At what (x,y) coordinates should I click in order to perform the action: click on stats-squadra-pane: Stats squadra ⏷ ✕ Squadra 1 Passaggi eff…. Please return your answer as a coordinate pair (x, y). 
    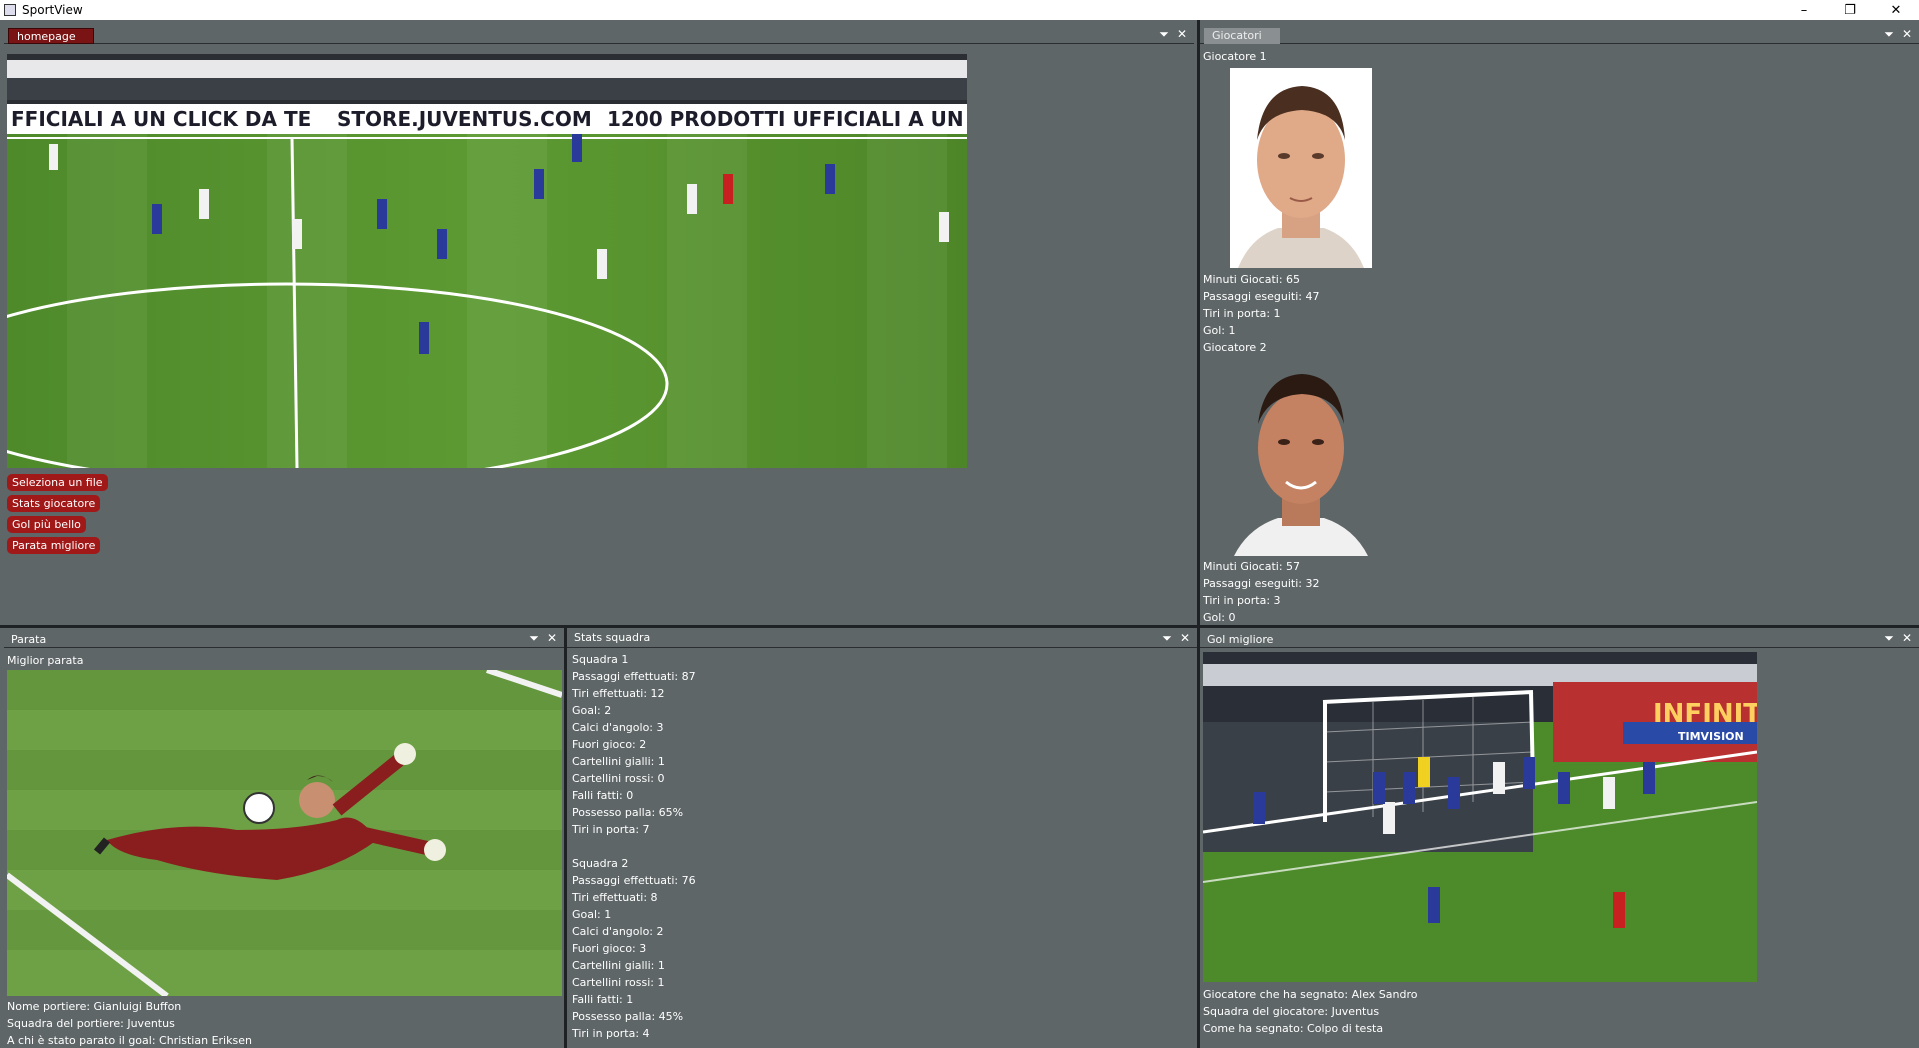
    Looking at the image, I should click on (882, 838).